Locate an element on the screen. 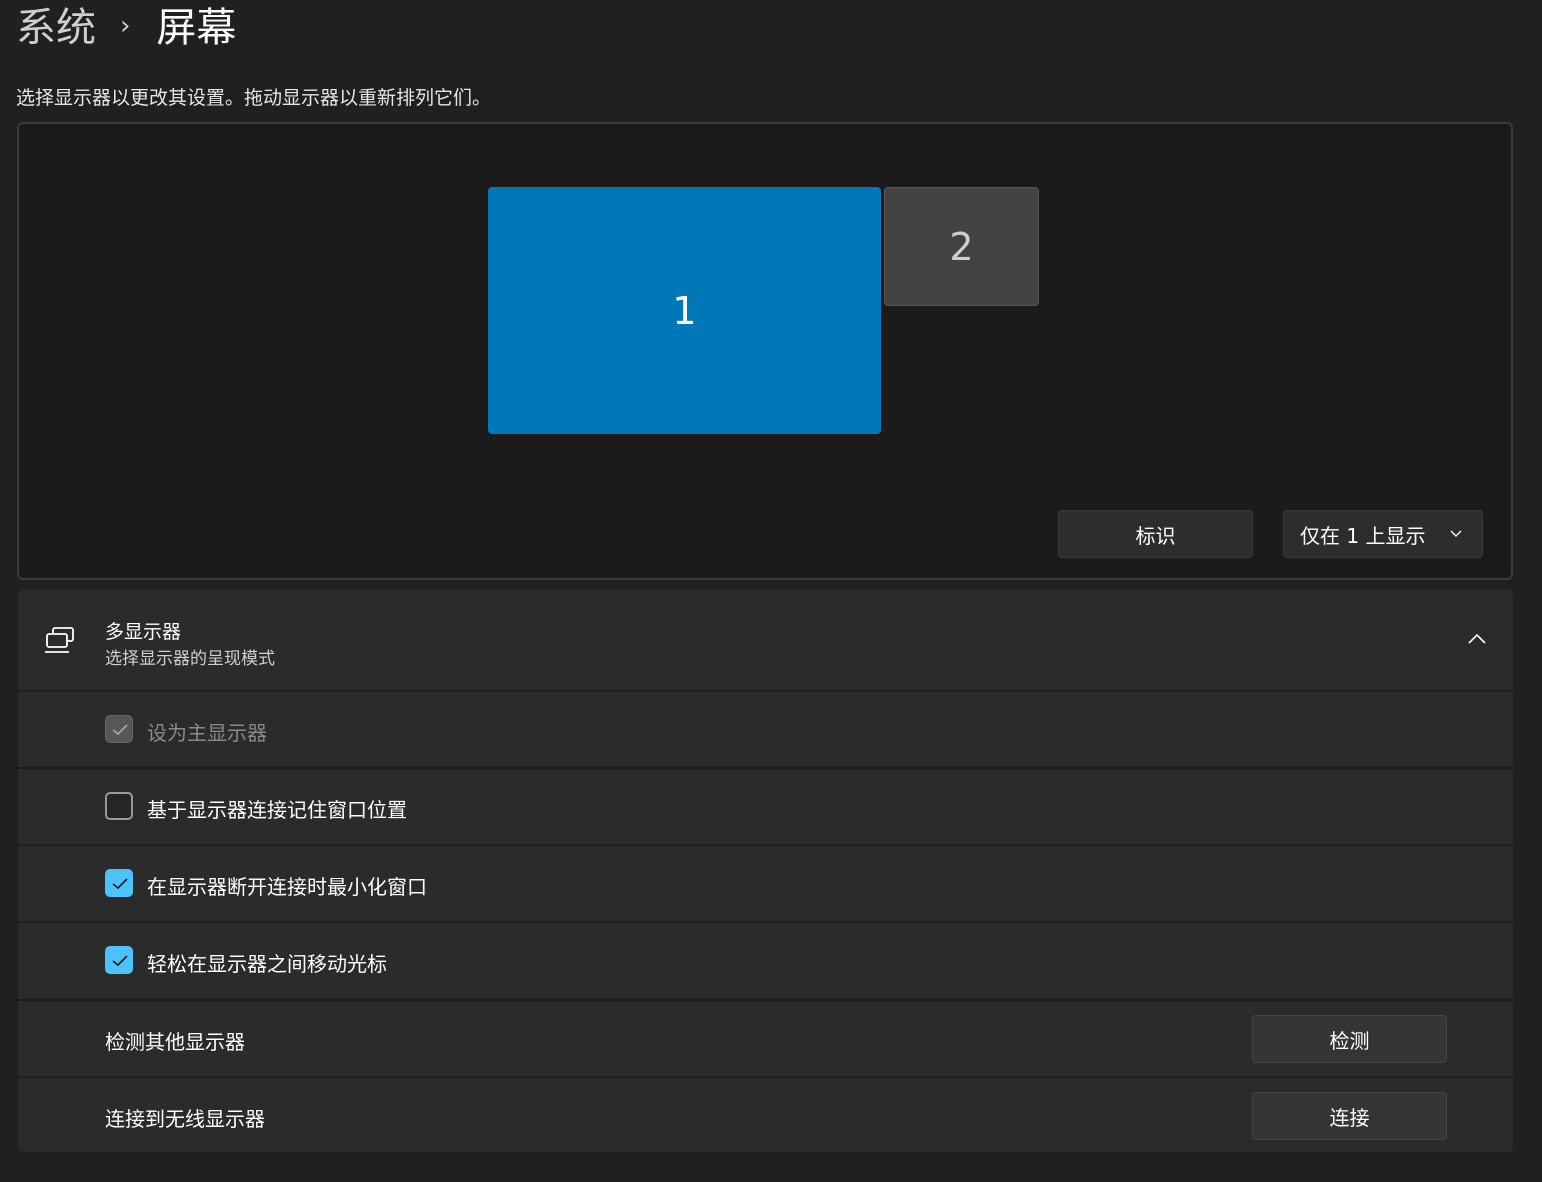  breadcrumb: 系统 › 屏幕 is located at coordinates (126, 28).